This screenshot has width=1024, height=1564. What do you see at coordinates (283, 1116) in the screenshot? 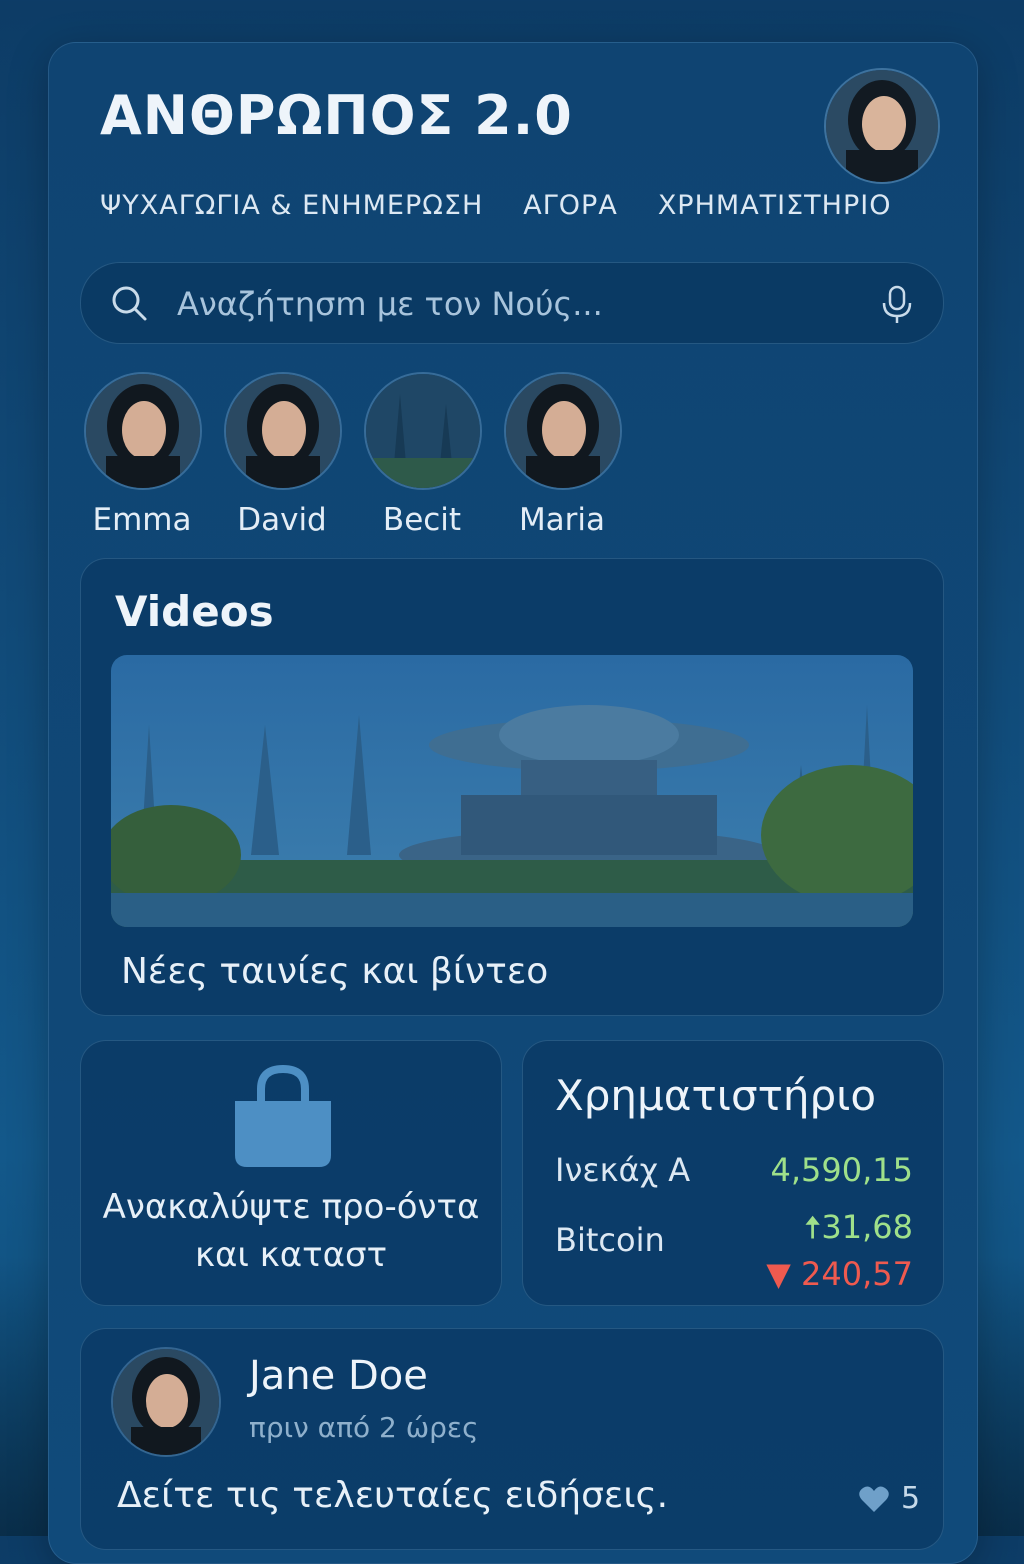
I see `shopping-bag-icon` at bounding box center [283, 1116].